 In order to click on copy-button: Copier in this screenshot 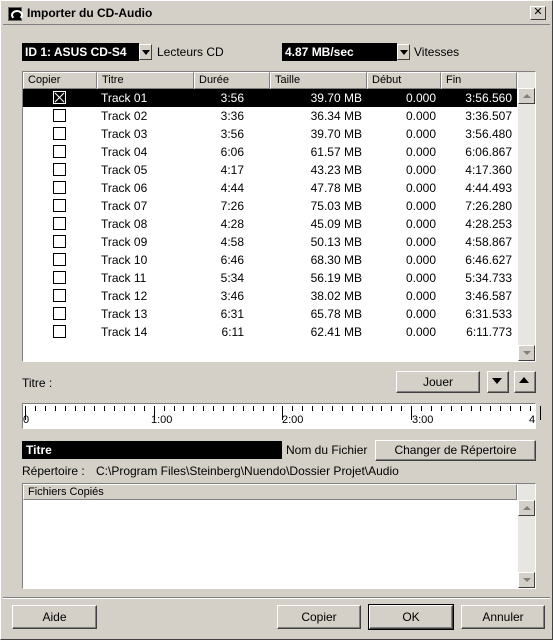, I will do `click(319, 617)`.